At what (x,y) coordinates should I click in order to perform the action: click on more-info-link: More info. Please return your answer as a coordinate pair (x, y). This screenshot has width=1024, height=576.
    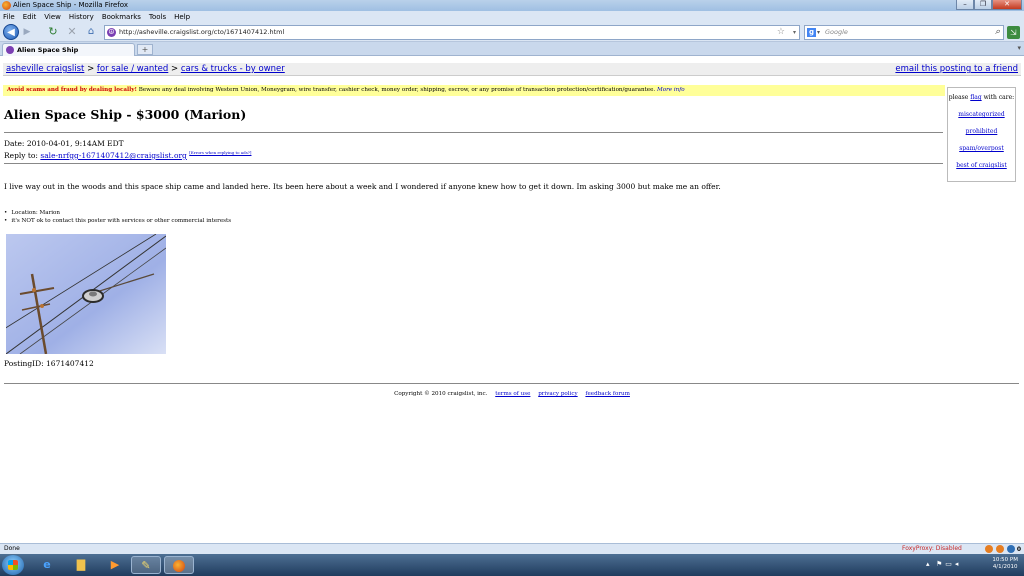
    Looking at the image, I should click on (671, 90).